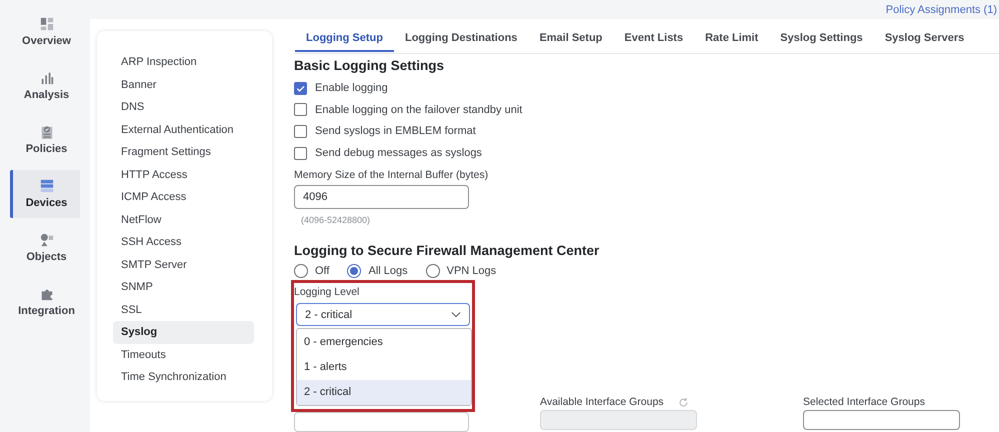 The height and width of the screenshot is (432, 999). What do you see at coordinates (183, 62) in the screenshot?
I see `settings-menu-item: ARP Inspection` at bounding box center [183, 62].